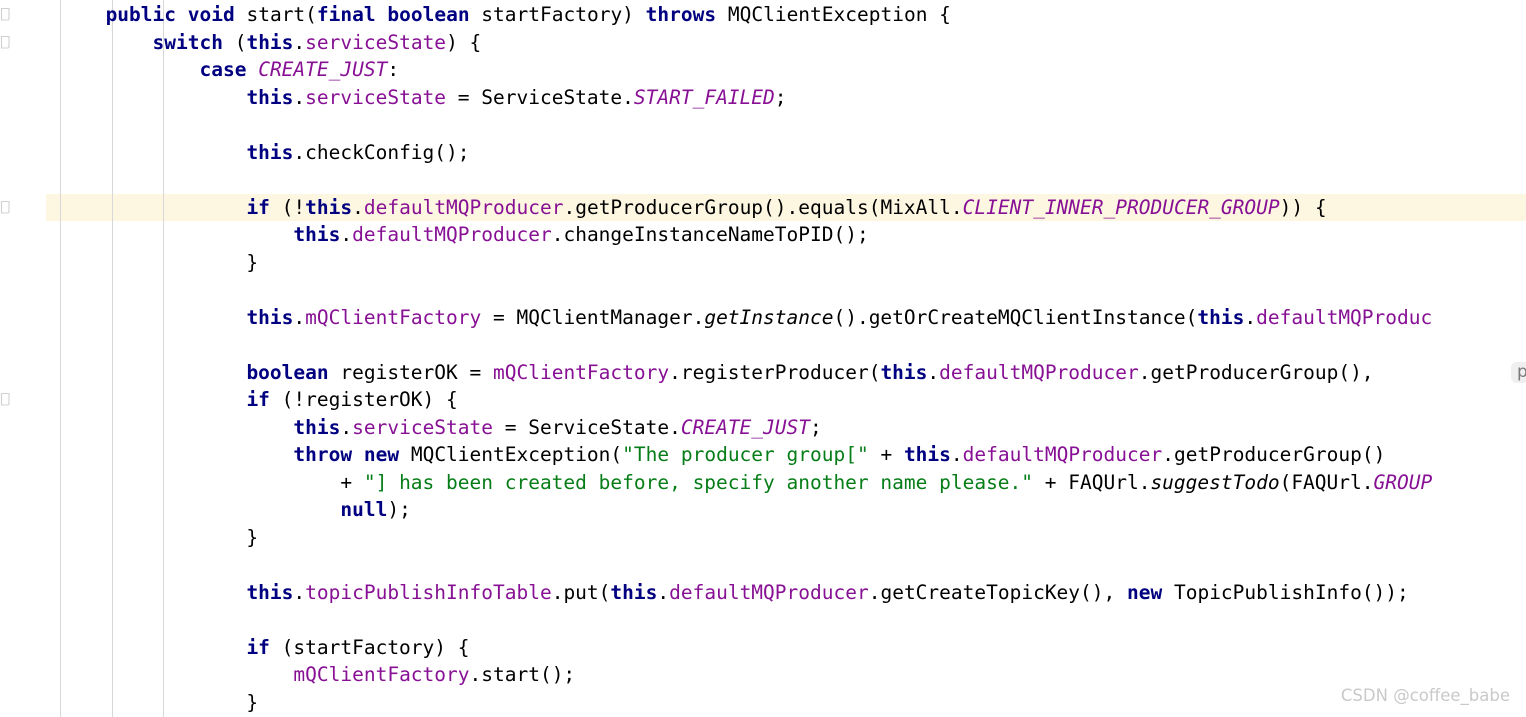 The width and height of the screenshot is (1526, 717). I want to click on code-token-sfld: START_FAILED, so click(704, 97).